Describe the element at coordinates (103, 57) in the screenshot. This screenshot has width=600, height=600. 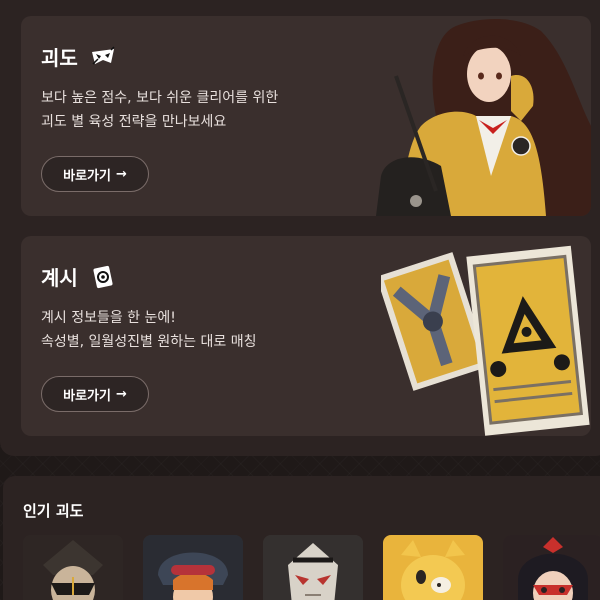
I see `mask-icon` at that location.